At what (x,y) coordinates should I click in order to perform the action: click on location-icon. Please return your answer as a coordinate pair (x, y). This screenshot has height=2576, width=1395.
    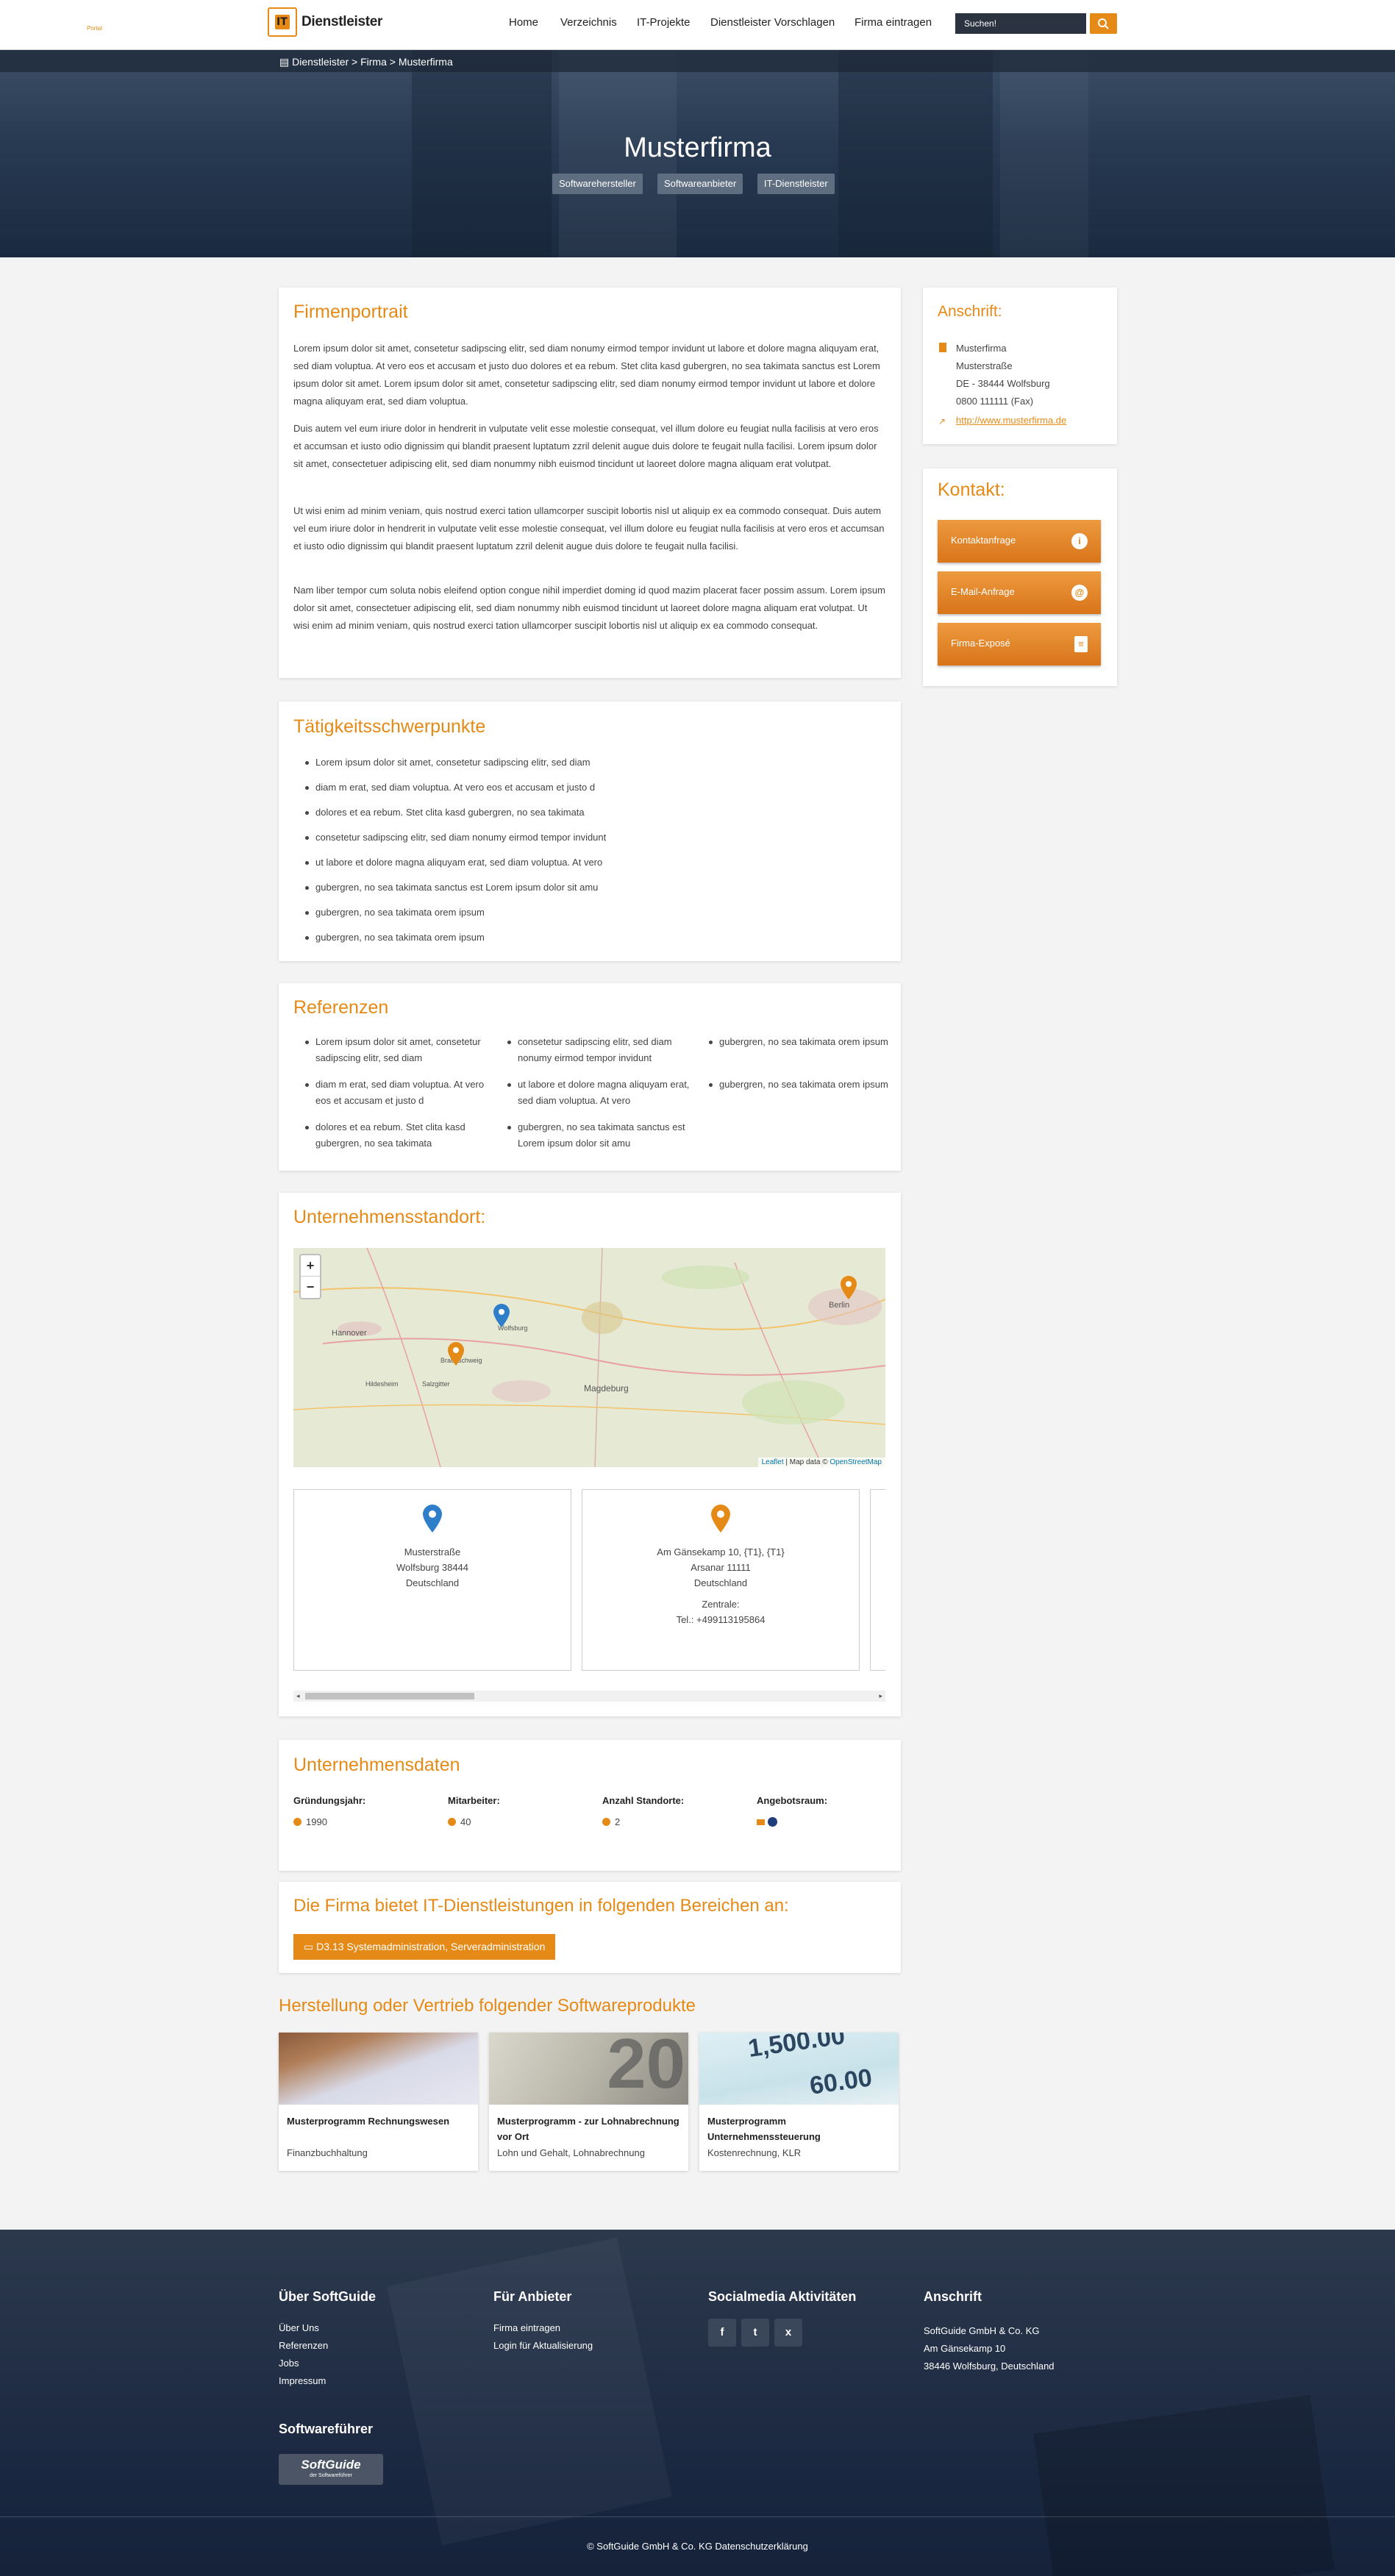
    Looking at the image, I should click on (606, 1822).